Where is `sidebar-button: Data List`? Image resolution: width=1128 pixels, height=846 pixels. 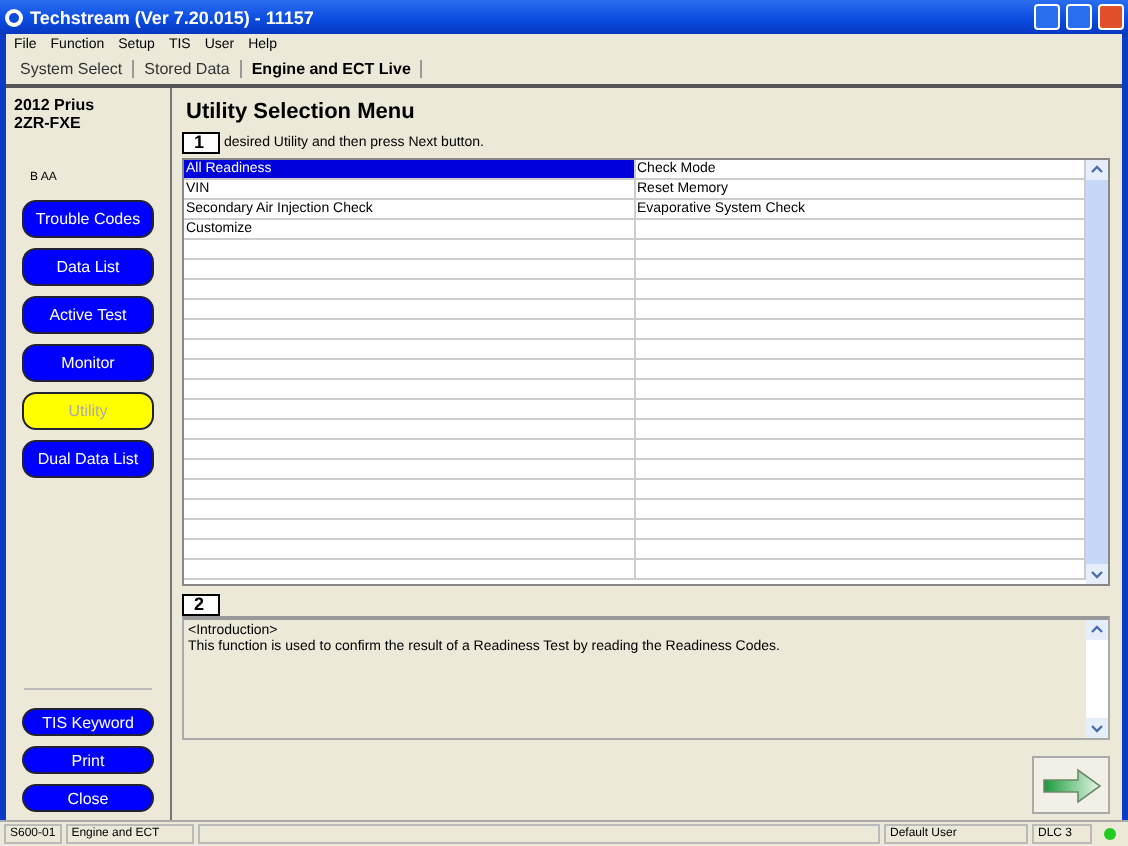
sidebar-button: Data List is located at coordinates (88, 267).